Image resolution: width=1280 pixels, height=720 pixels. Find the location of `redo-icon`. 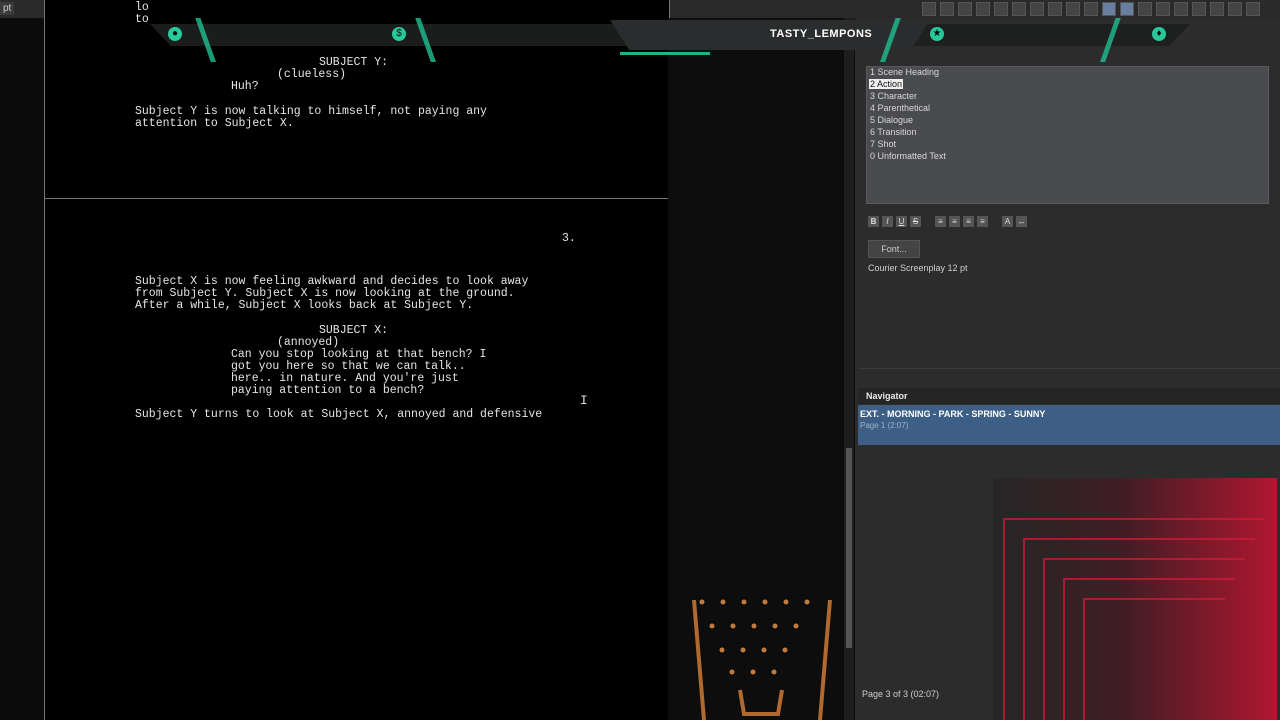

redo-icon is located at coordinates (1073, 9).